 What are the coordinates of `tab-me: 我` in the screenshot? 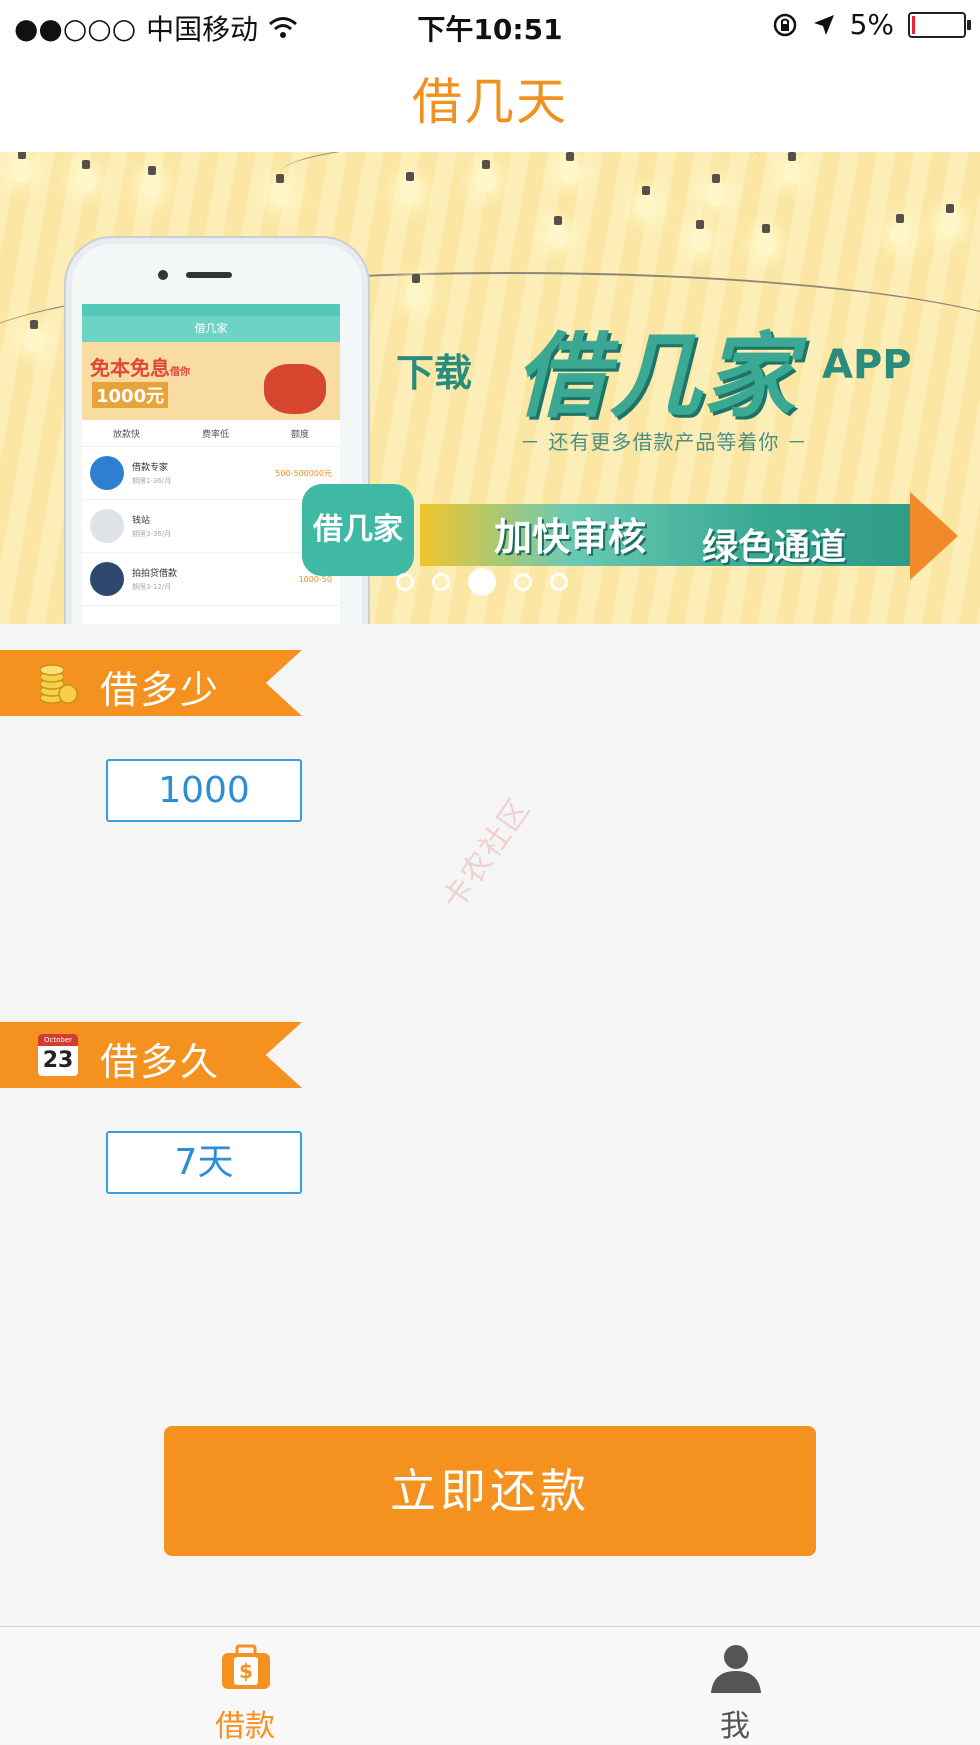 It's located at (735, 1685).